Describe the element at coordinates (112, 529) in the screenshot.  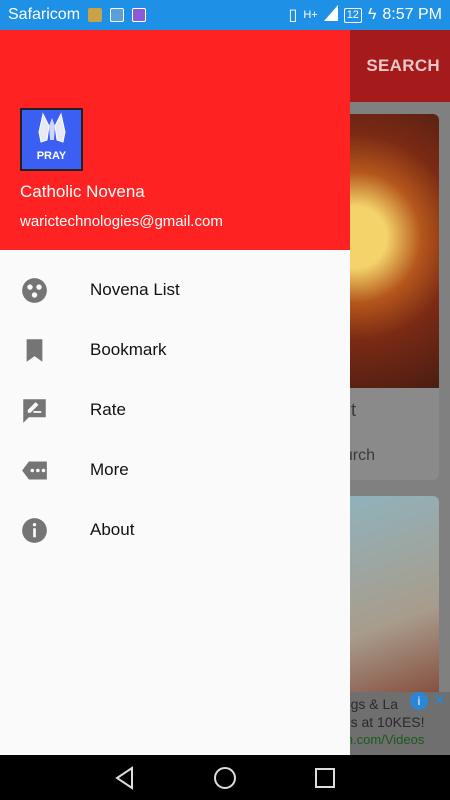
I see `menu-item-label: About` at that location.